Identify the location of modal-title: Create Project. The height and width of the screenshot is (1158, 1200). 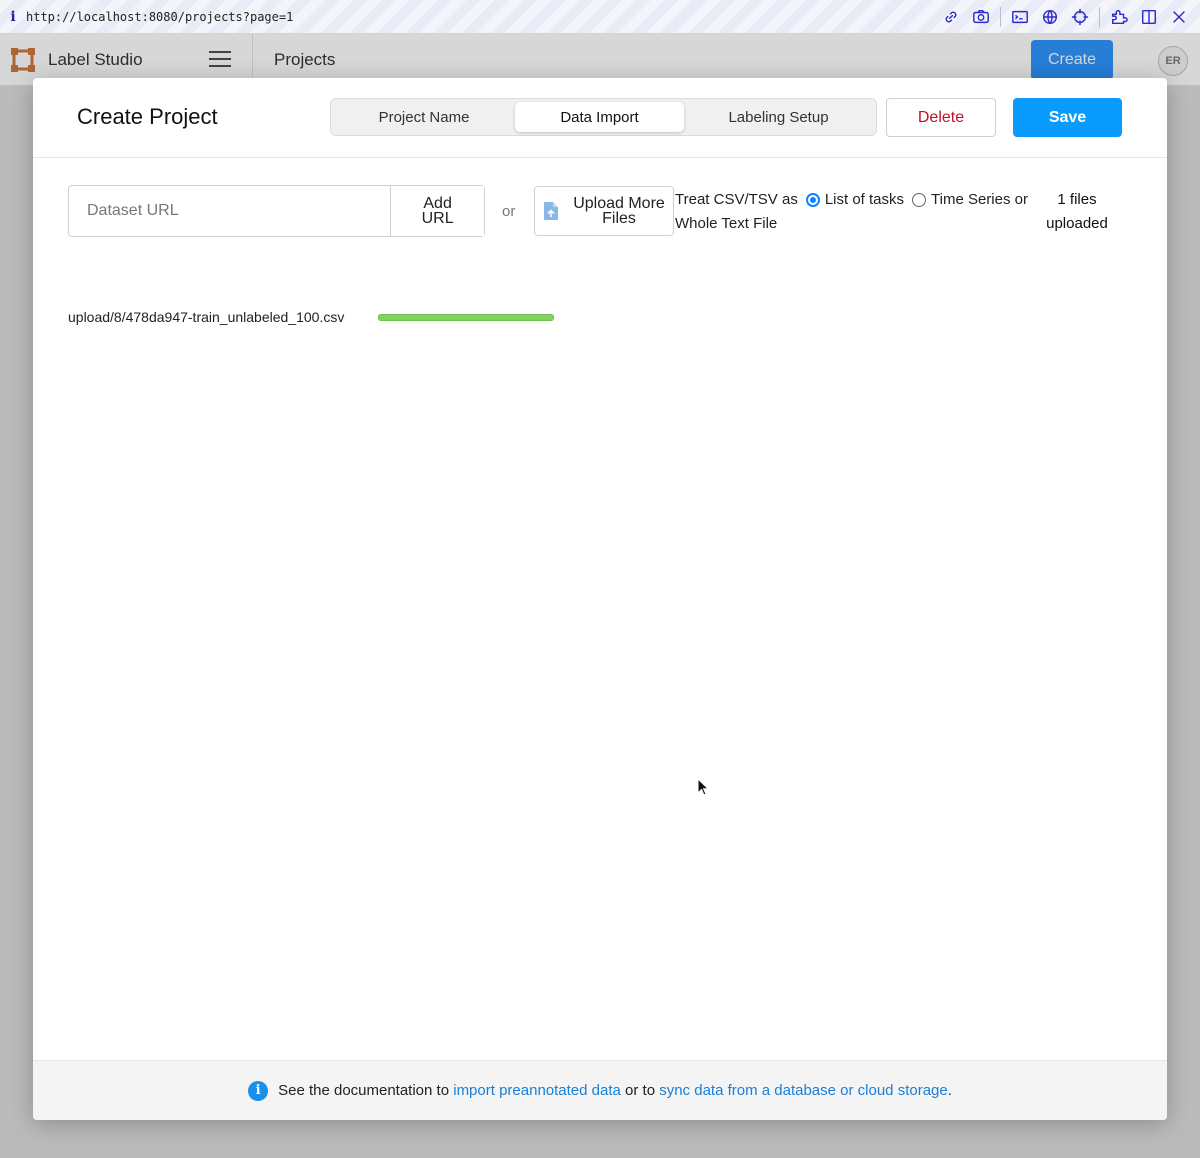
(147, 116).